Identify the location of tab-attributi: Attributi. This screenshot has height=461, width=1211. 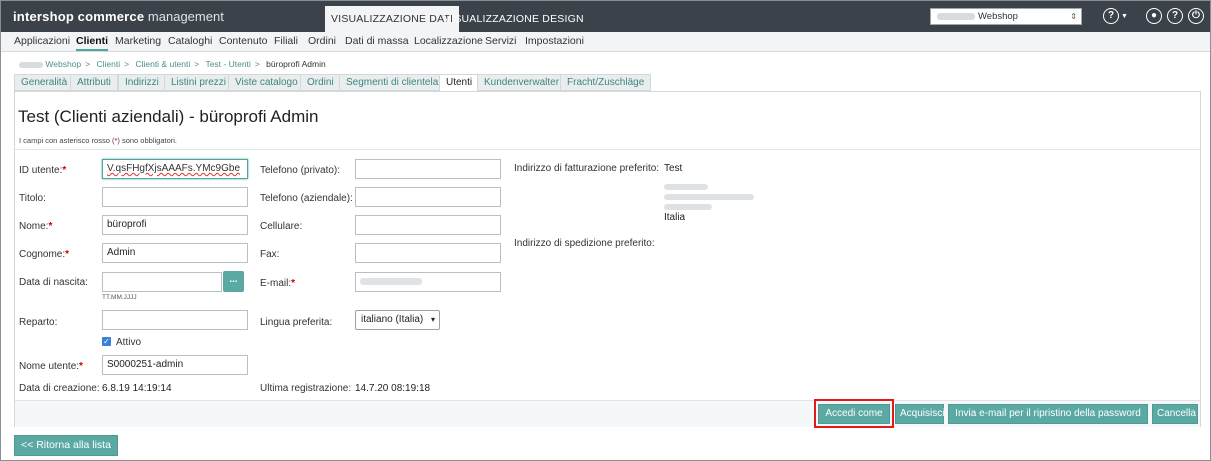
(94, 82).